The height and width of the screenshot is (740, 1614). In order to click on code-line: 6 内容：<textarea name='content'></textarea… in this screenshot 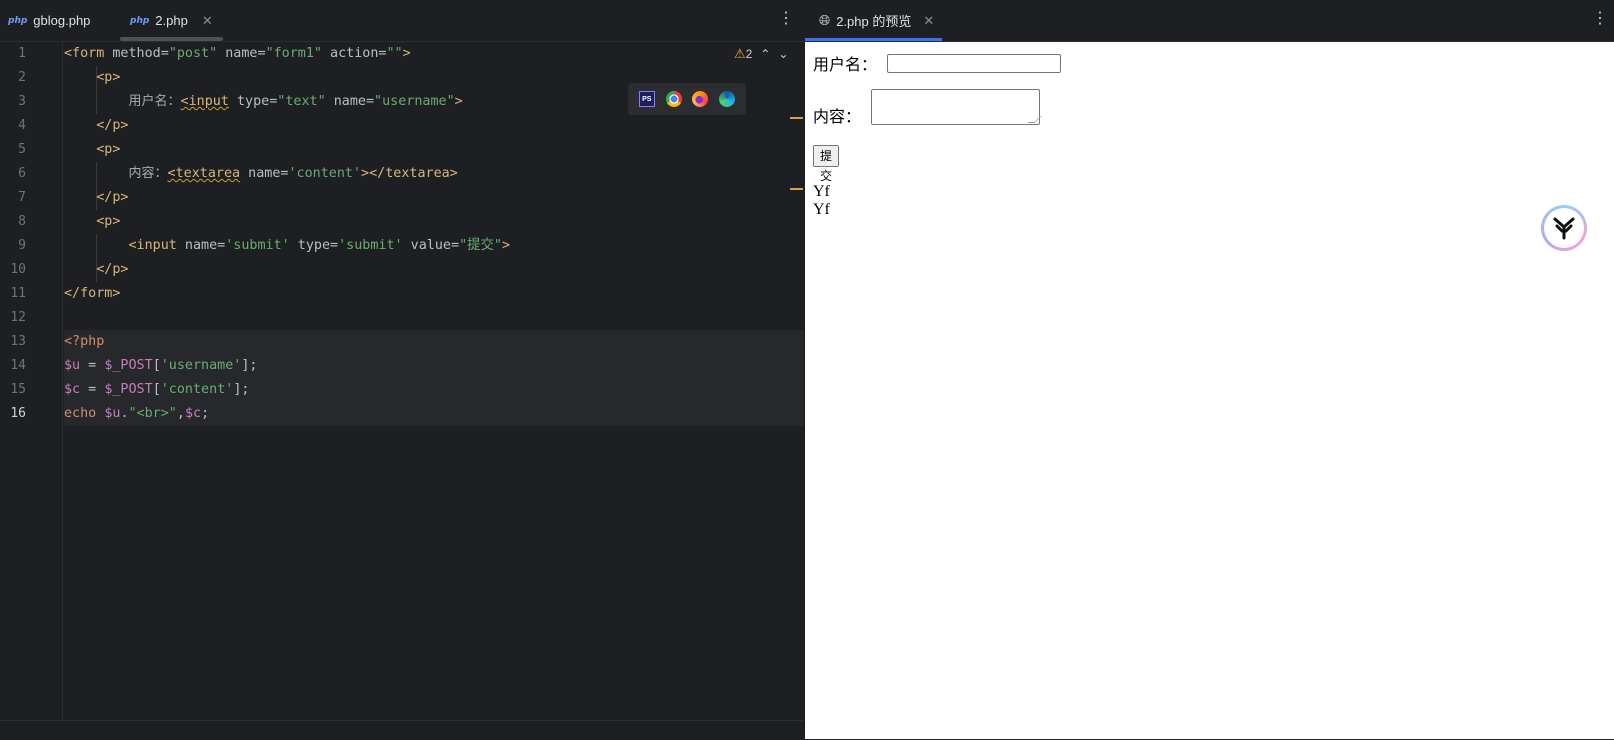, I will do `click(238, 173)`.